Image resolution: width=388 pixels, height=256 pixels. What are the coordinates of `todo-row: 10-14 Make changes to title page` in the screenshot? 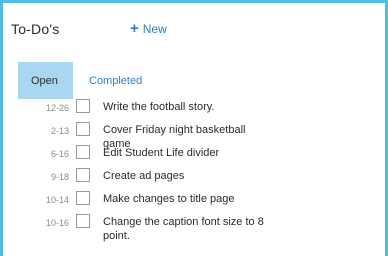 It's located at (194, 200).